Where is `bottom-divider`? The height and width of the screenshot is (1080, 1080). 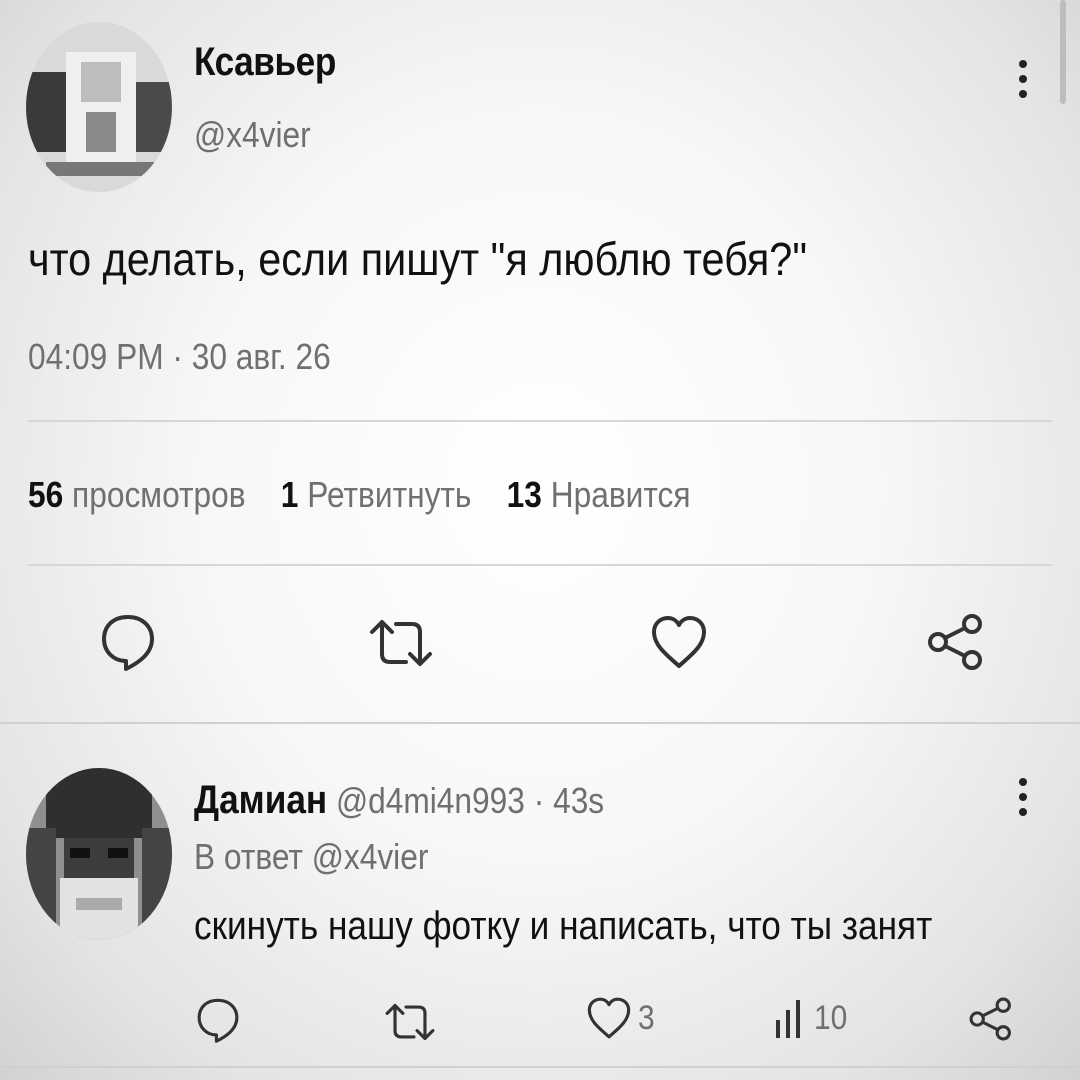
bottom-divider is located at coordinates (540, 1067).